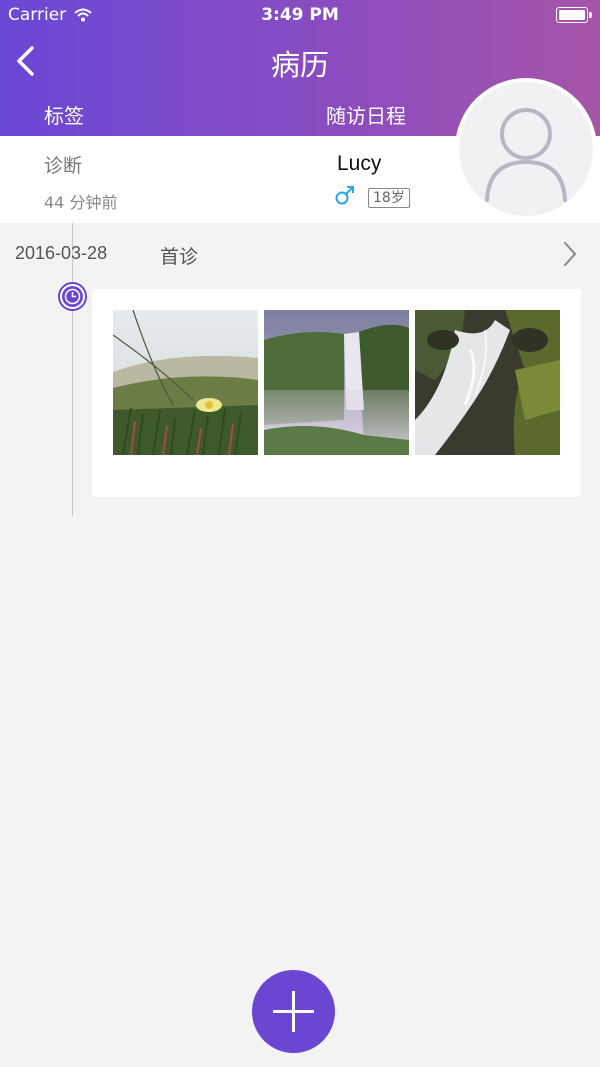  What do you see at coordinates (63, 164) in the screenshot?
I see `diagnosis-label: 诊断` at bounding box center [63, 164].